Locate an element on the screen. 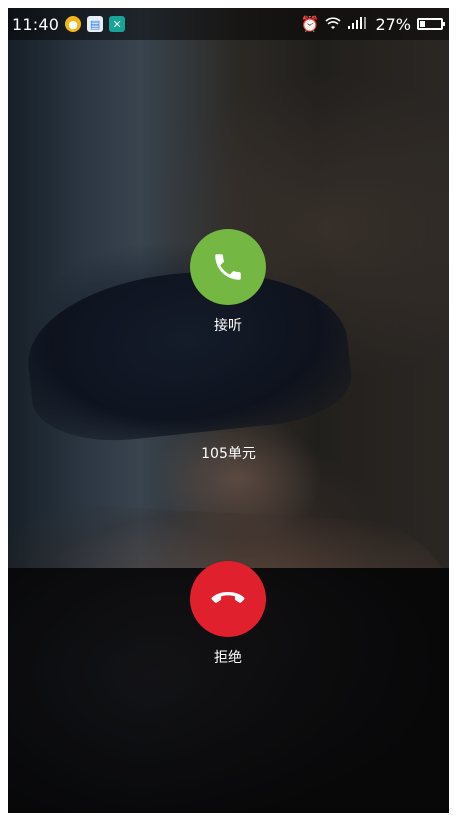  app-icon-teal: ✕ is located at coordinates (117, 24).